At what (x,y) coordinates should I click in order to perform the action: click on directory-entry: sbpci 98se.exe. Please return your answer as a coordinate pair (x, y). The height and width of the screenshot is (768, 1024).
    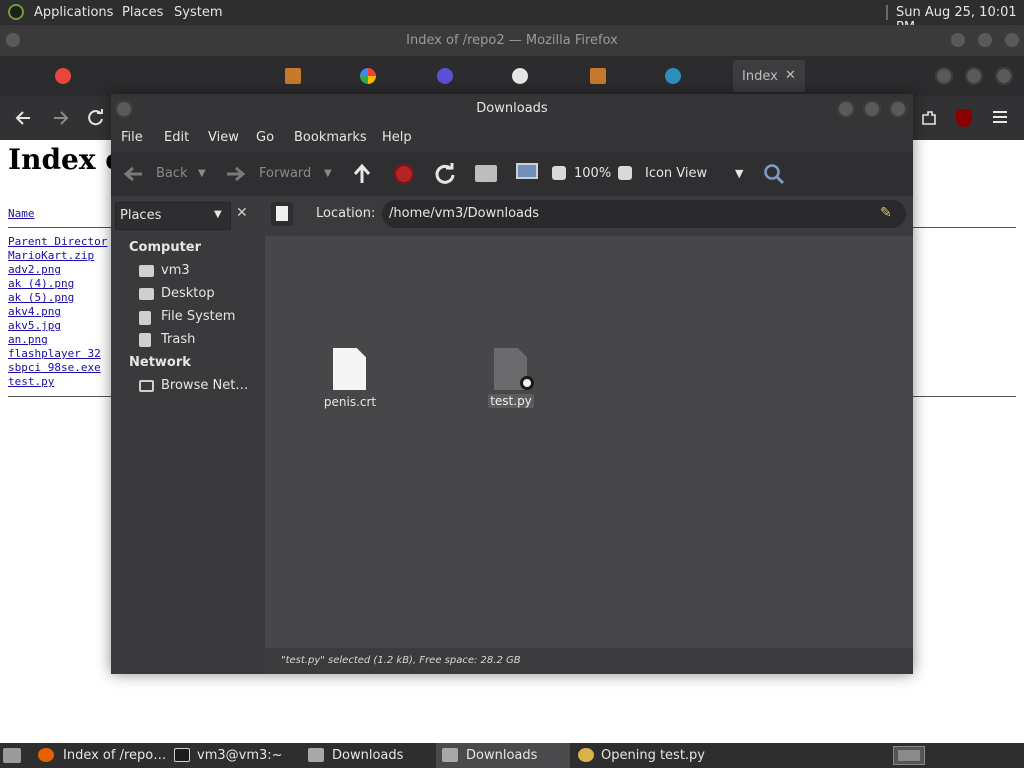
    Looking at the image, I should click on (54, 367).